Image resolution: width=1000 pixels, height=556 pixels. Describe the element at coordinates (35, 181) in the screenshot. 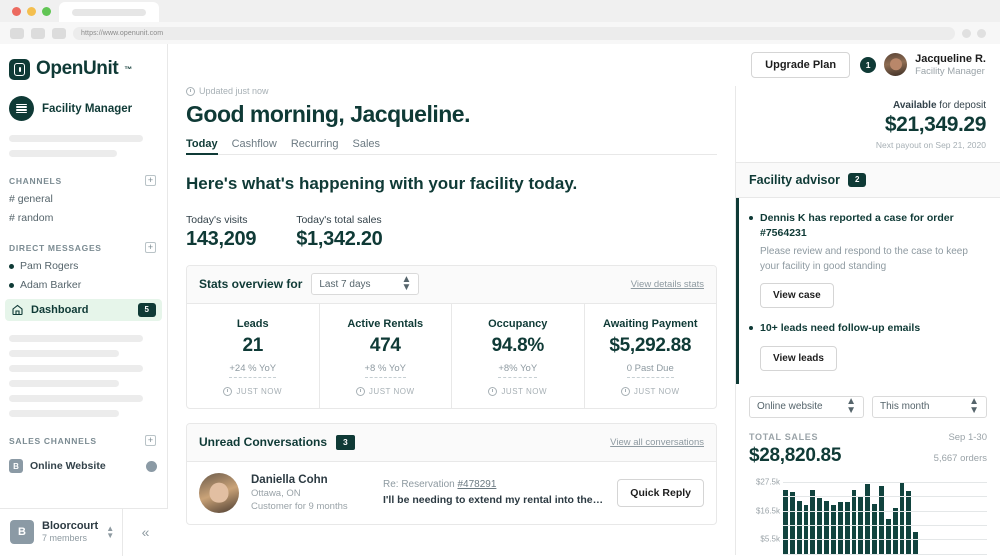

I see `channels-title: CHANNELS` at that location.